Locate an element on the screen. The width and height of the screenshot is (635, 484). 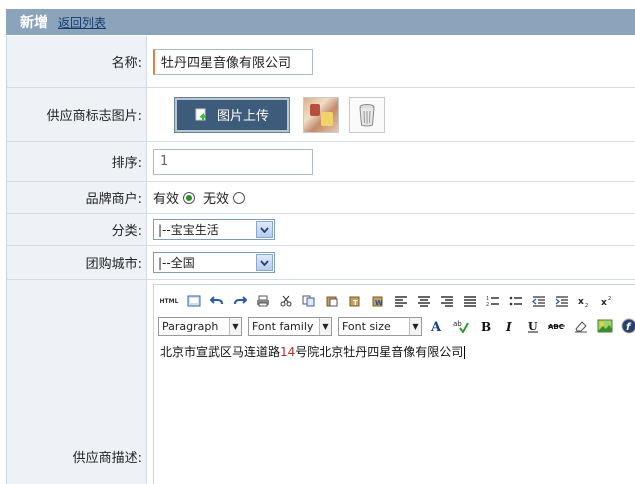
svg-text: A is located at coordinates (436, 326).